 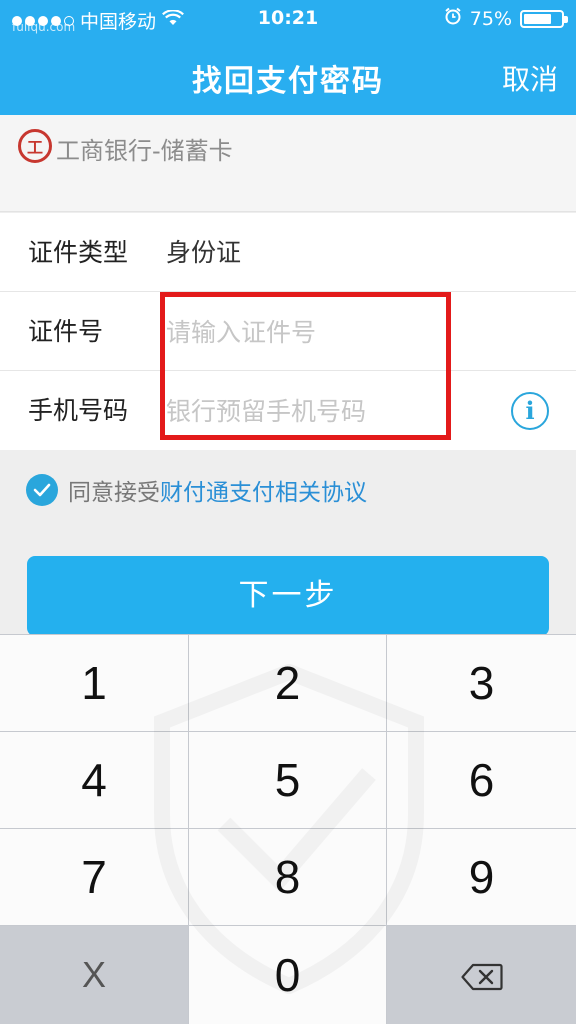 What do you see at coordinates (537, 18) in the screenshot?
I see `battery-fill` at bounding box center [537, 18].